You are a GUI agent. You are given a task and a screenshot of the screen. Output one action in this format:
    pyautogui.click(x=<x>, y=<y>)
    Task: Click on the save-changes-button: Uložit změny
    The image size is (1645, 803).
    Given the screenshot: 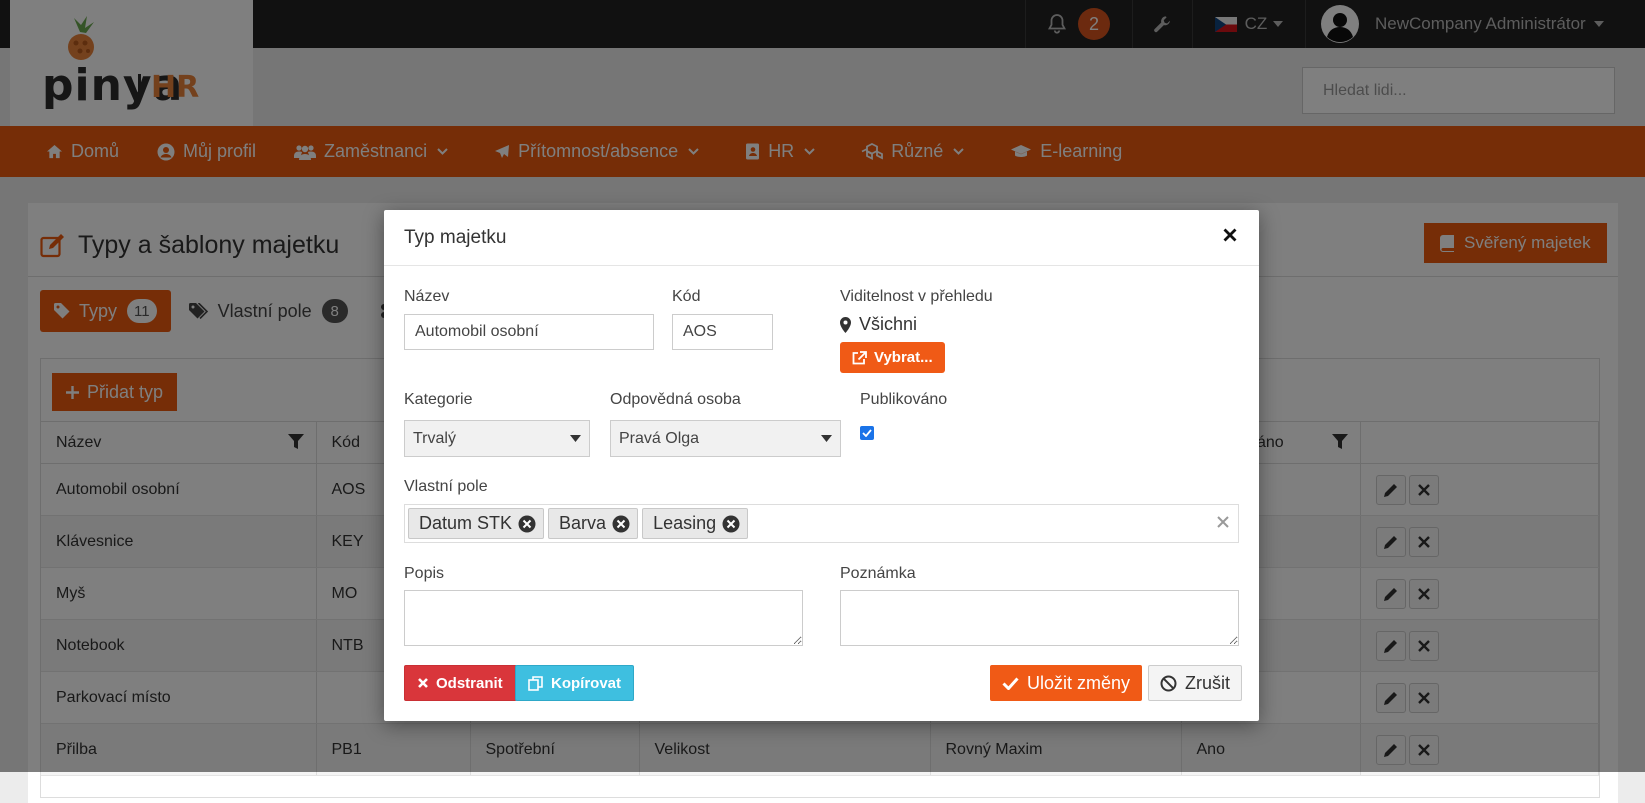 What is the action you would take?
    pyautogui.click(x=1066, y=683)
    